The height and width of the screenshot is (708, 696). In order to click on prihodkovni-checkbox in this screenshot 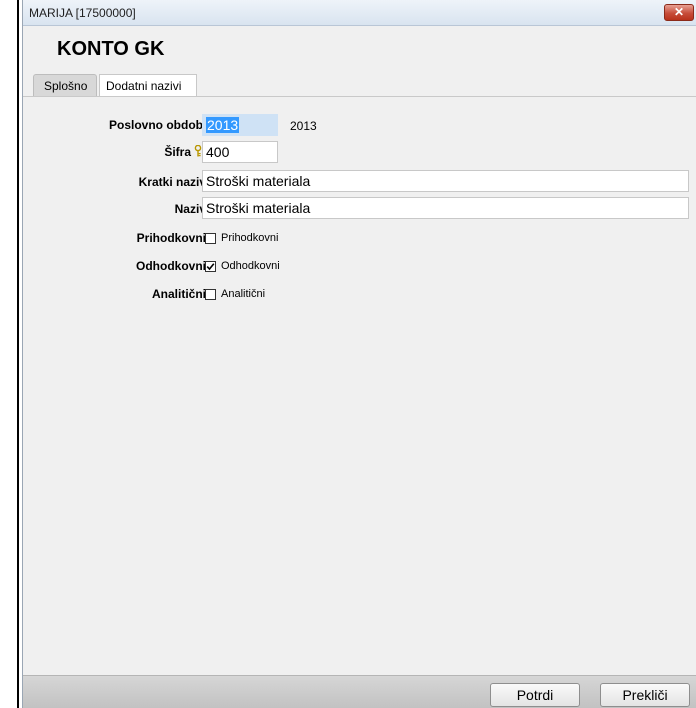, I will do `click(210, 238)`.